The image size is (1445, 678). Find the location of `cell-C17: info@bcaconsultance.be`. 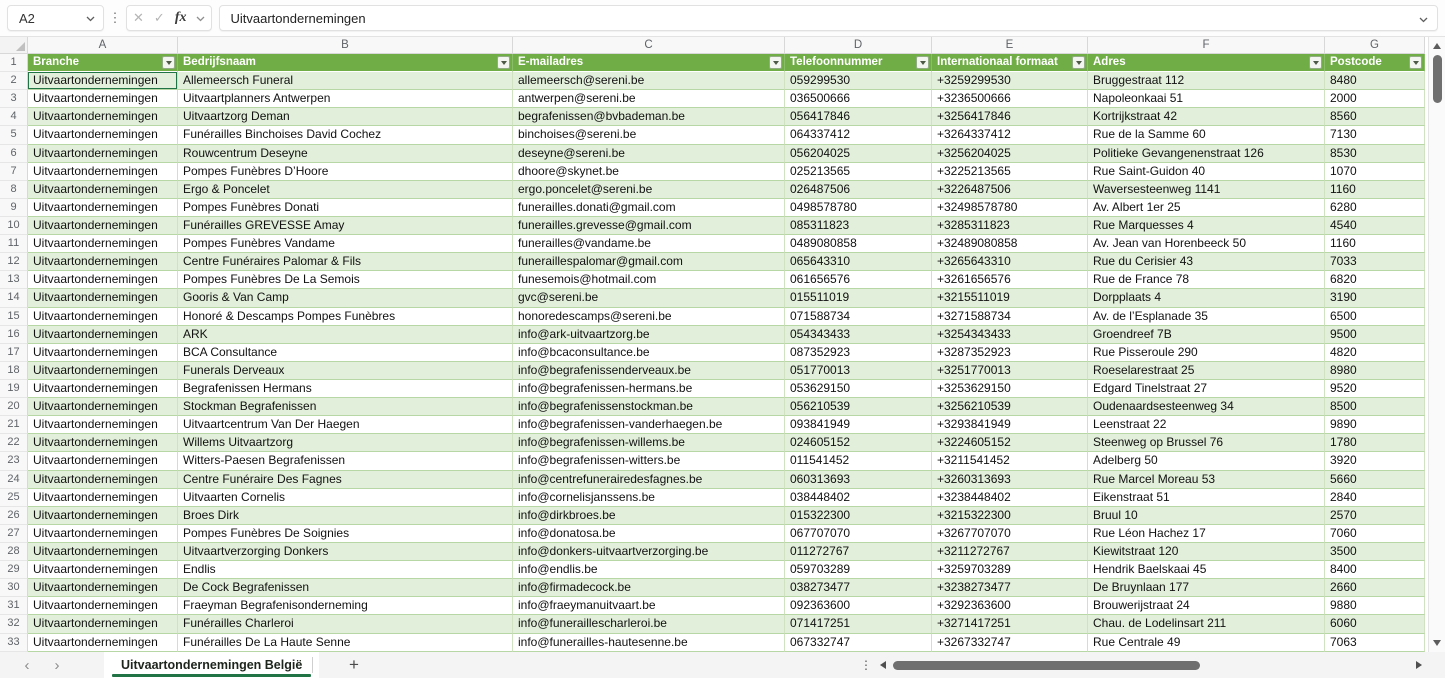

cell-C17: info@bcaconsultance.be is located at coordinates (649, 352).